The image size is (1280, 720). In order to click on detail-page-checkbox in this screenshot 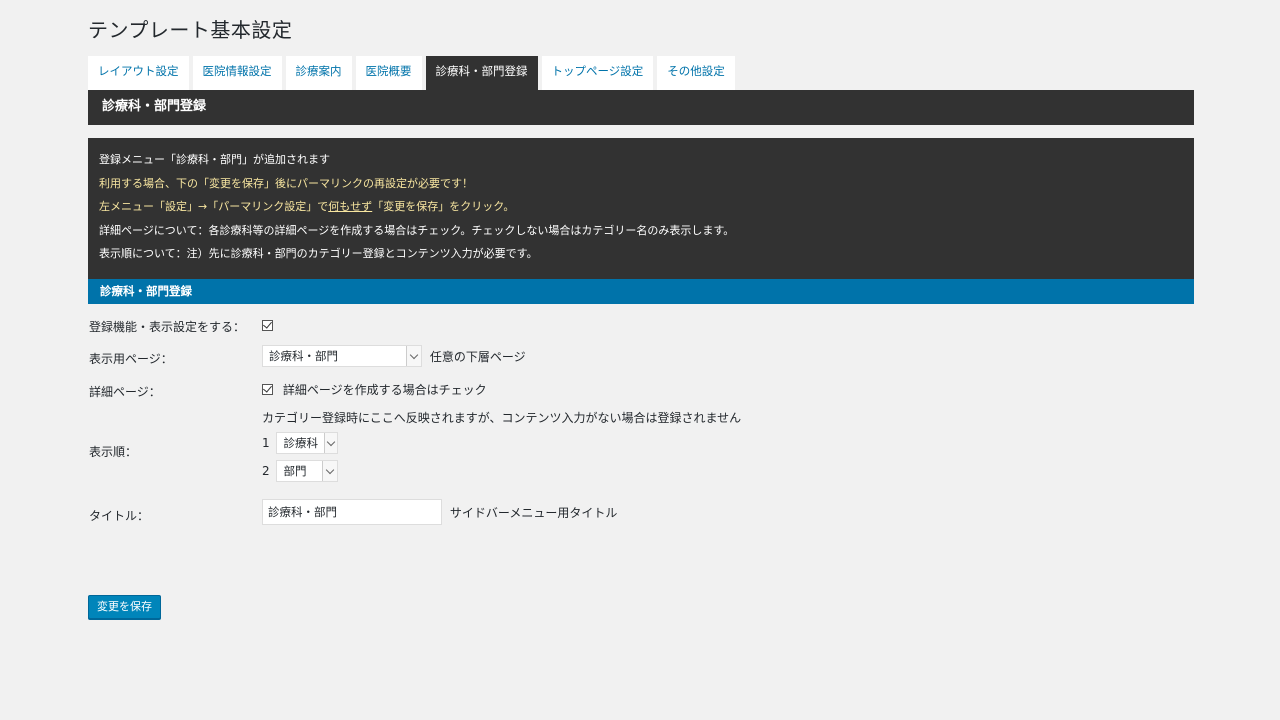, I will do `click(267, 389)`.